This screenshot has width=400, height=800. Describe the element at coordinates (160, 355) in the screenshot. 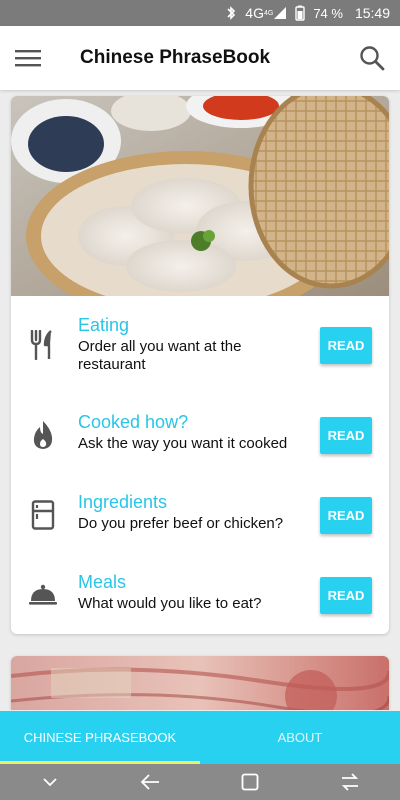

I see `topic-subtitle: Order all you want at the restaurant` at that location.